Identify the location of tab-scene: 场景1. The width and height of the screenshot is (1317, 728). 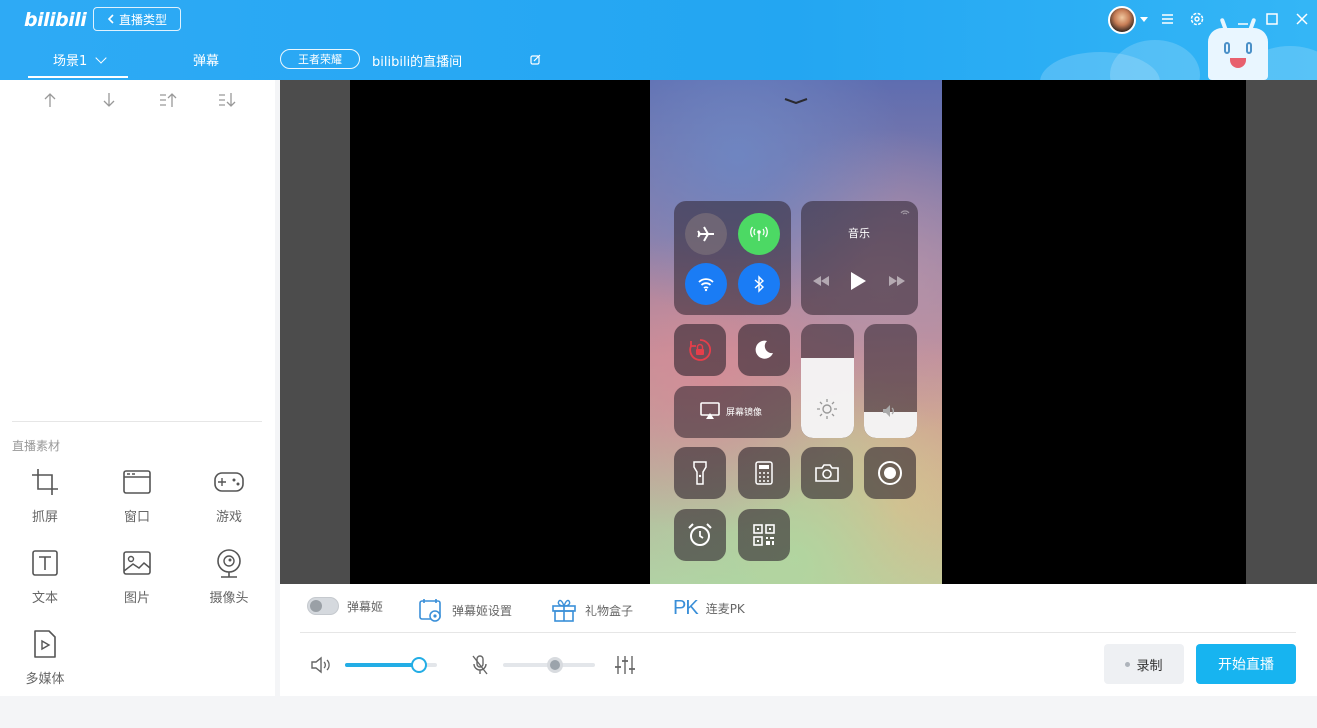
(80, 59).